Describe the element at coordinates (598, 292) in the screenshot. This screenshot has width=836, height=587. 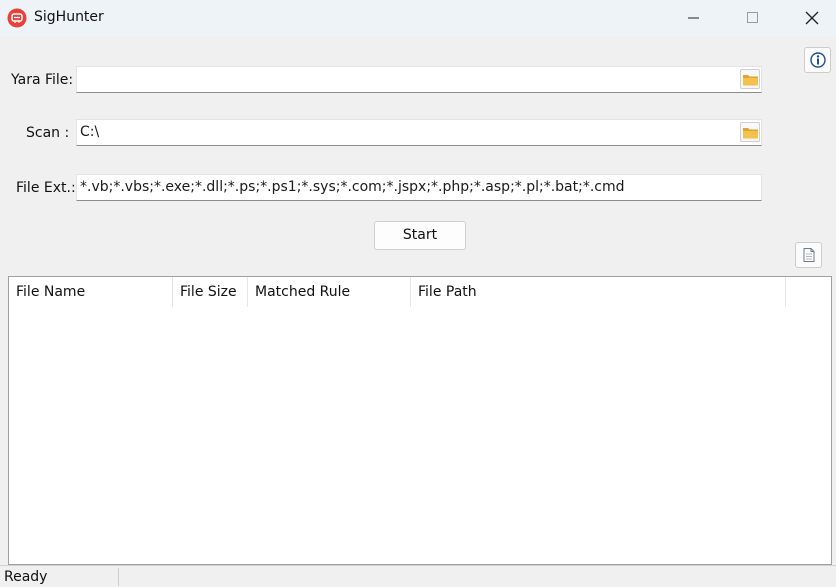
I see `column-header-file-path: File Path` at that location.